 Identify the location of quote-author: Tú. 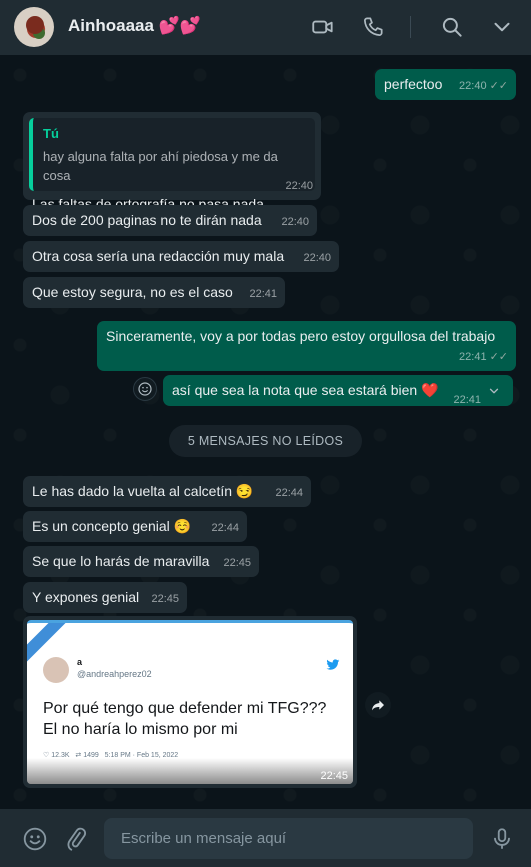
(51, 133).